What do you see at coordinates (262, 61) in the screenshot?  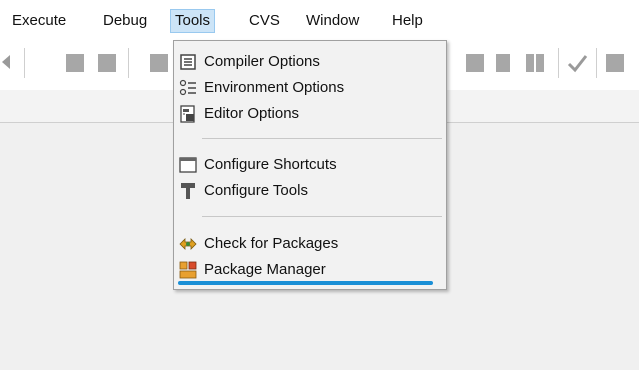 I see `menu-item-label: Compiler Options` at bounding box center [262, 61].